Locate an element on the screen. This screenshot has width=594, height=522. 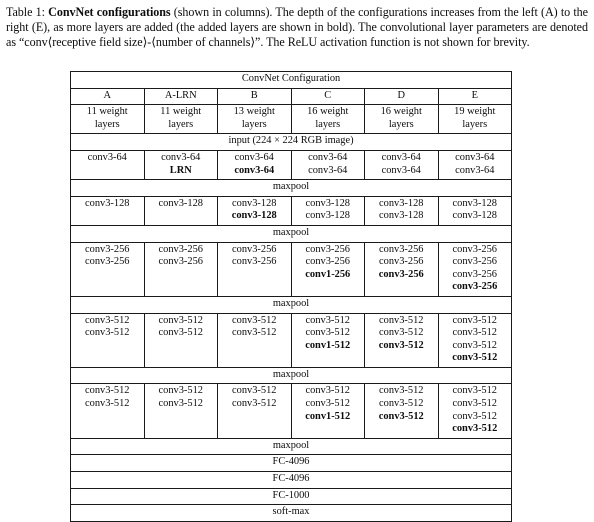
cell-block-64-e: conv3-64 conv3-64 is located at coordinates (475, 165).